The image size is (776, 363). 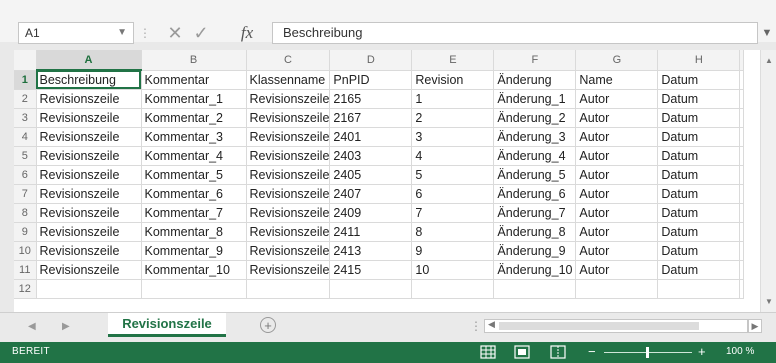 I want to click on scroll-thumb, so click(x=599, y=326).